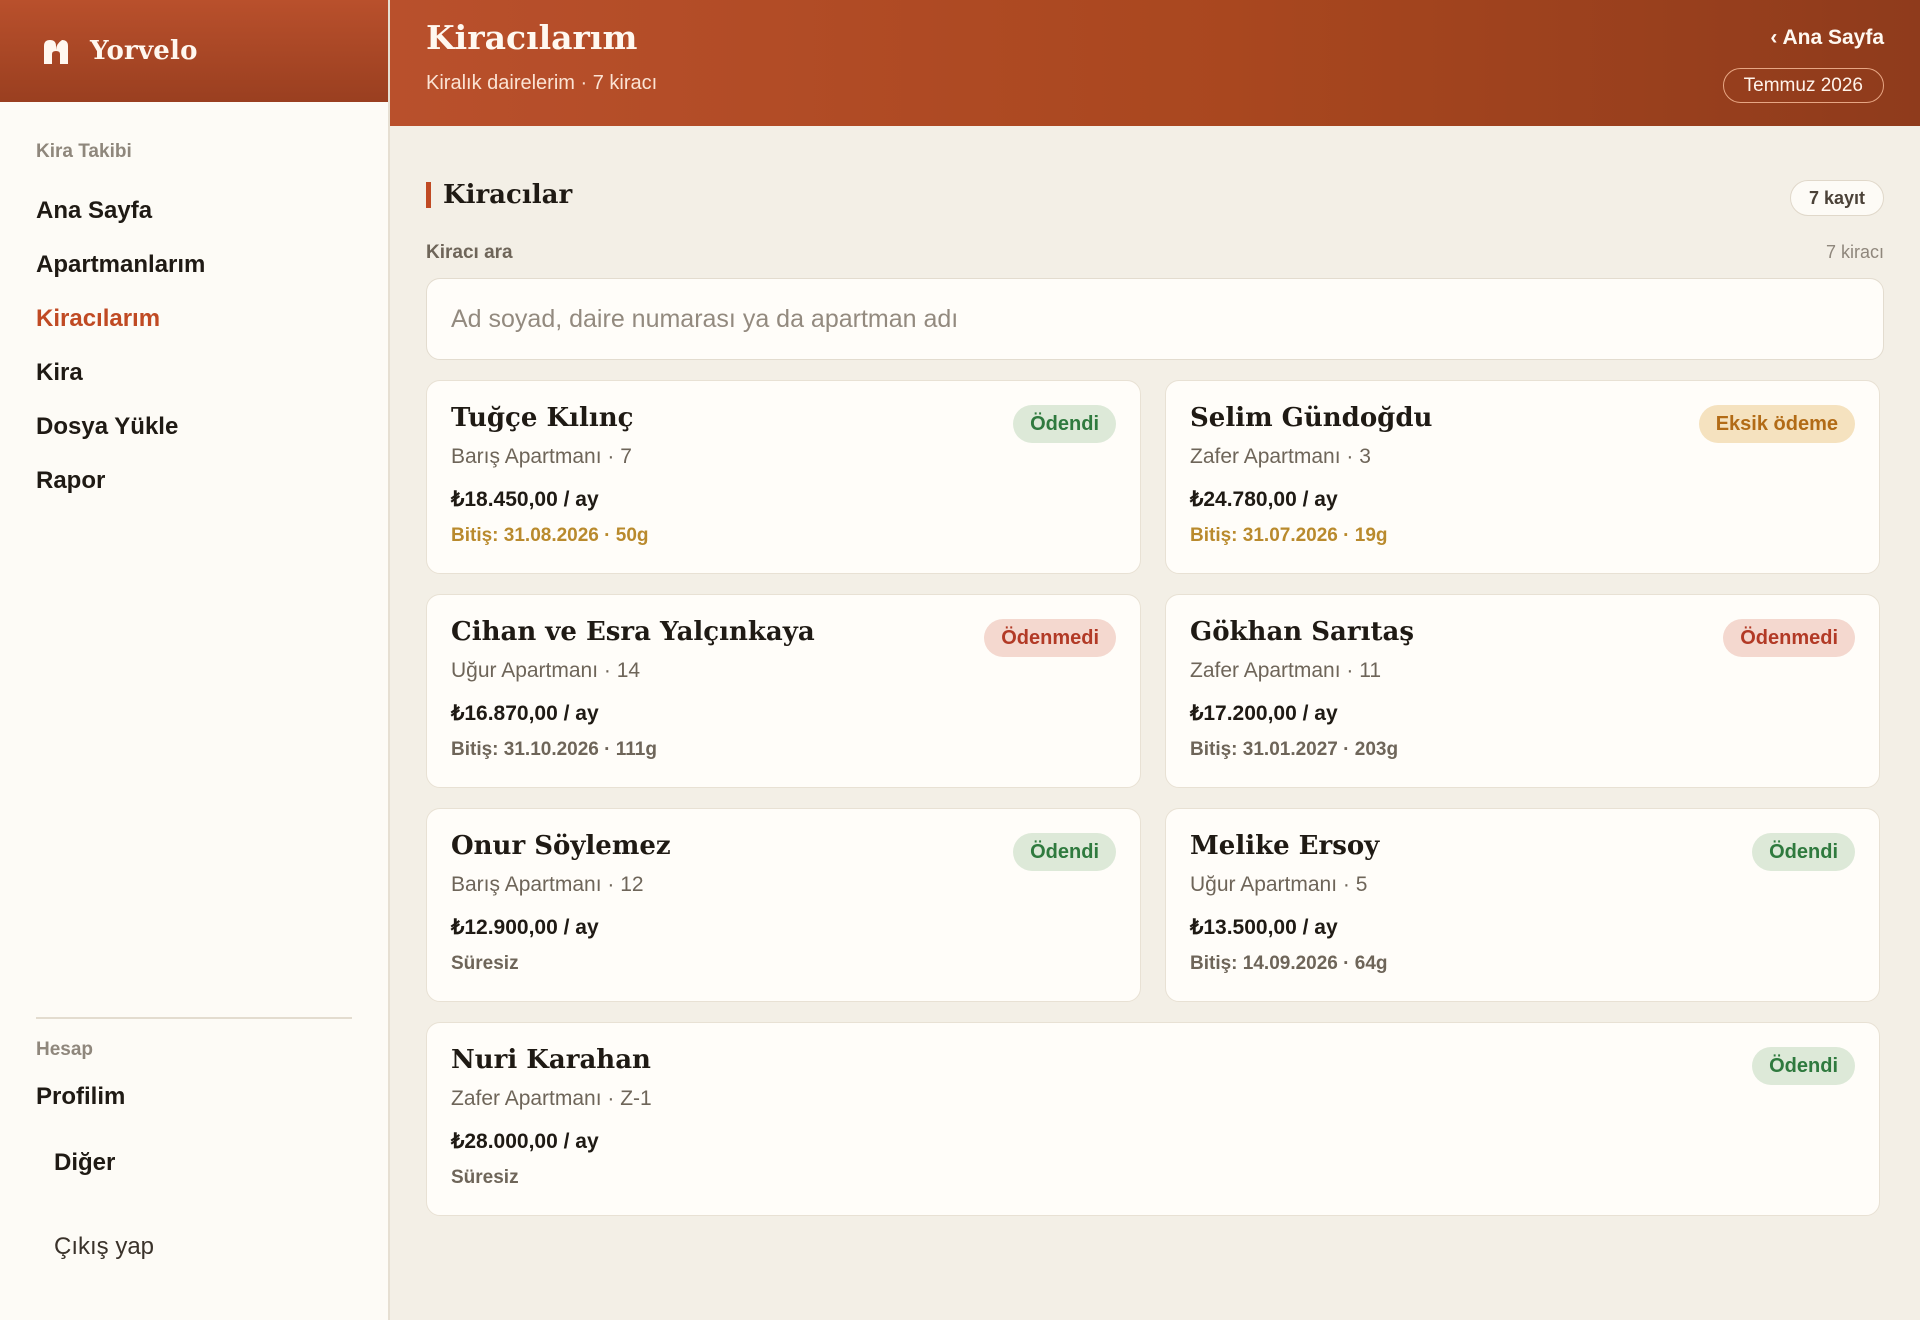 The height and width of the screenshot is (1320, 1920). What do you see at coordinates (1280, 456) in the screenshot?
I see `tenant-apartment: Zafer Apartmanı · 3` at bounding box center [1280, 456].